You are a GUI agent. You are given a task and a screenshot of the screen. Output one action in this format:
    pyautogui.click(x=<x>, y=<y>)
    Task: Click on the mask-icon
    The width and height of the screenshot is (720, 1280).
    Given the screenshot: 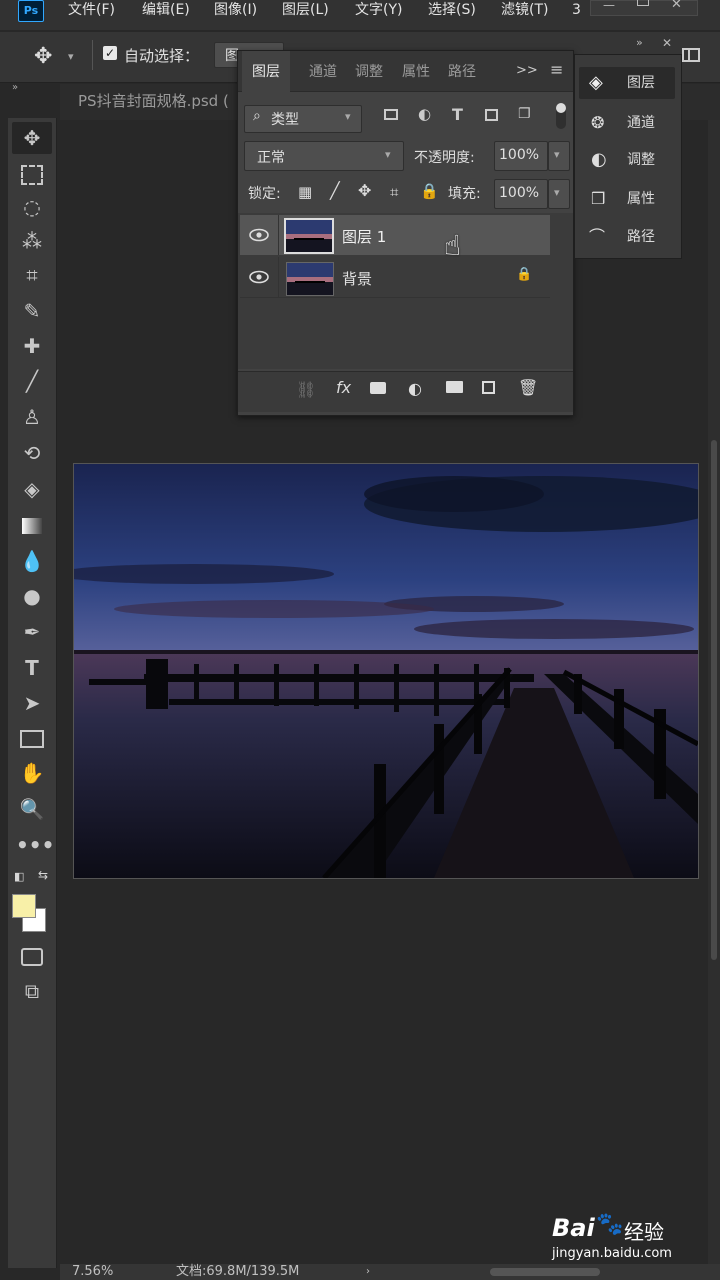 What is the action you would take?
    pyautogui.click(x=378, y=388)
    